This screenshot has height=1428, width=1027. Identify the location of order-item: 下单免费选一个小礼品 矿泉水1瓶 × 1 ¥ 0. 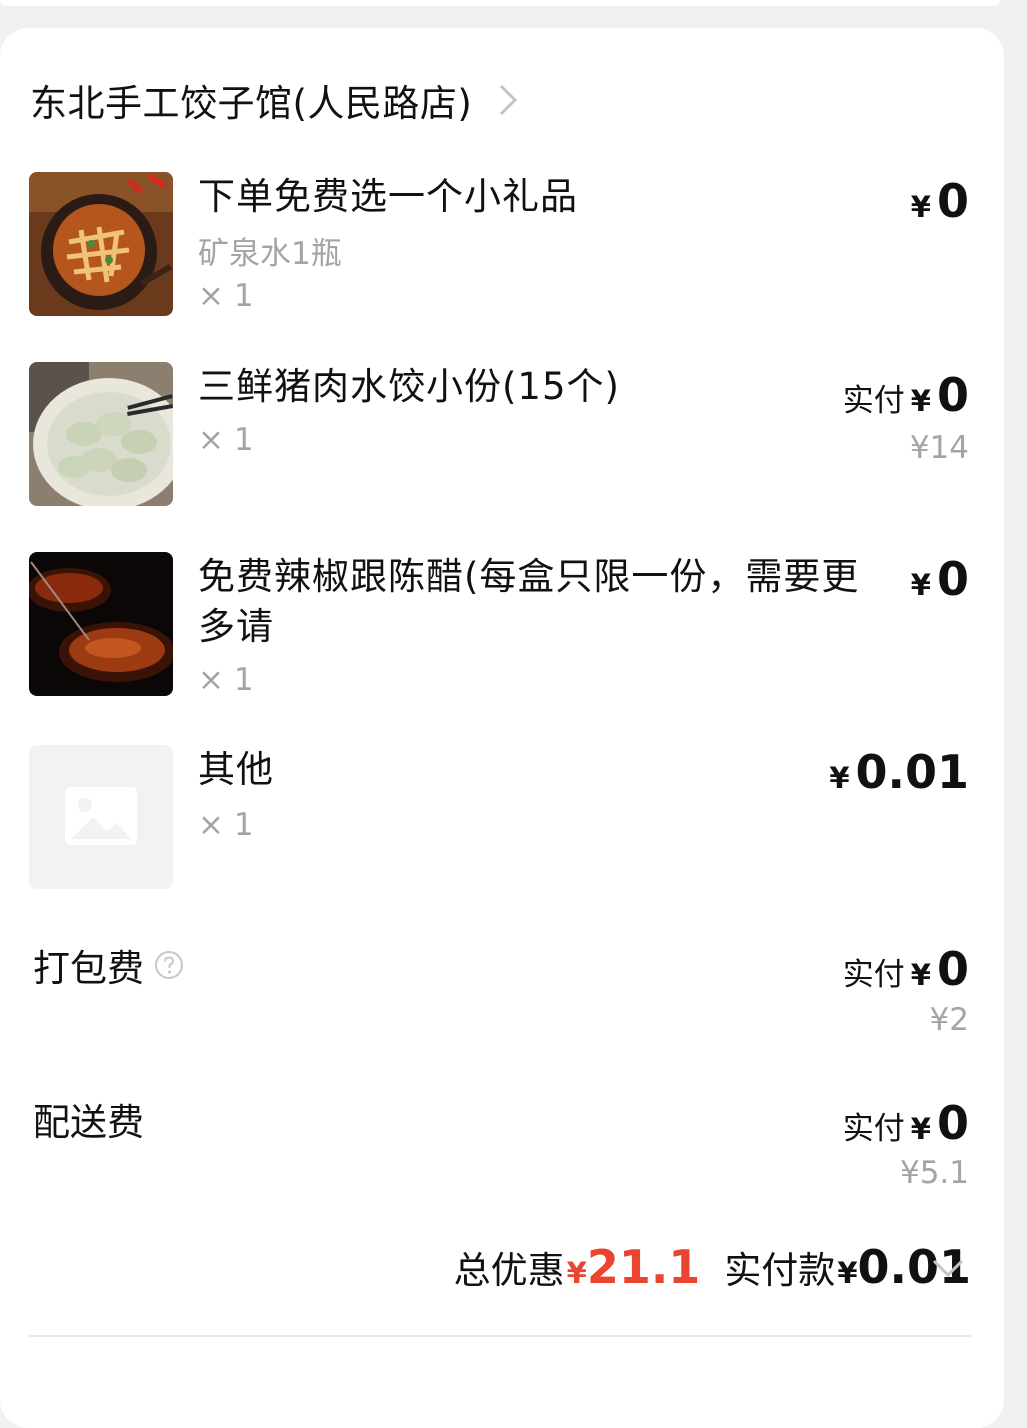
(500, 244).